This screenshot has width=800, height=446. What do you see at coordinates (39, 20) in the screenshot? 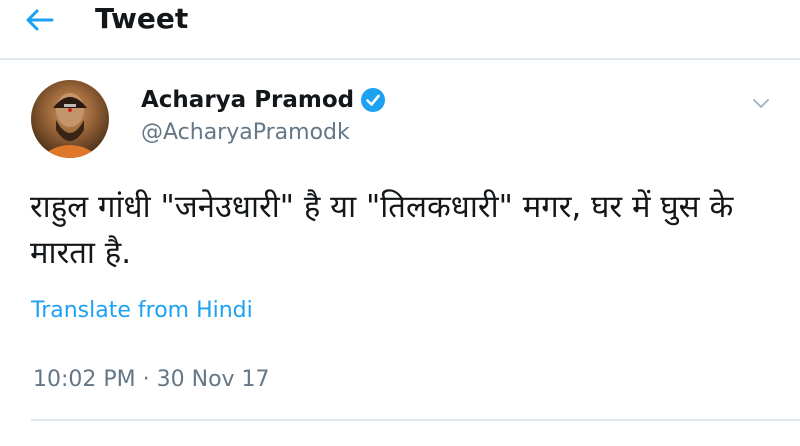
I see `back-arrow-icon` at bounding box center [39, 20].